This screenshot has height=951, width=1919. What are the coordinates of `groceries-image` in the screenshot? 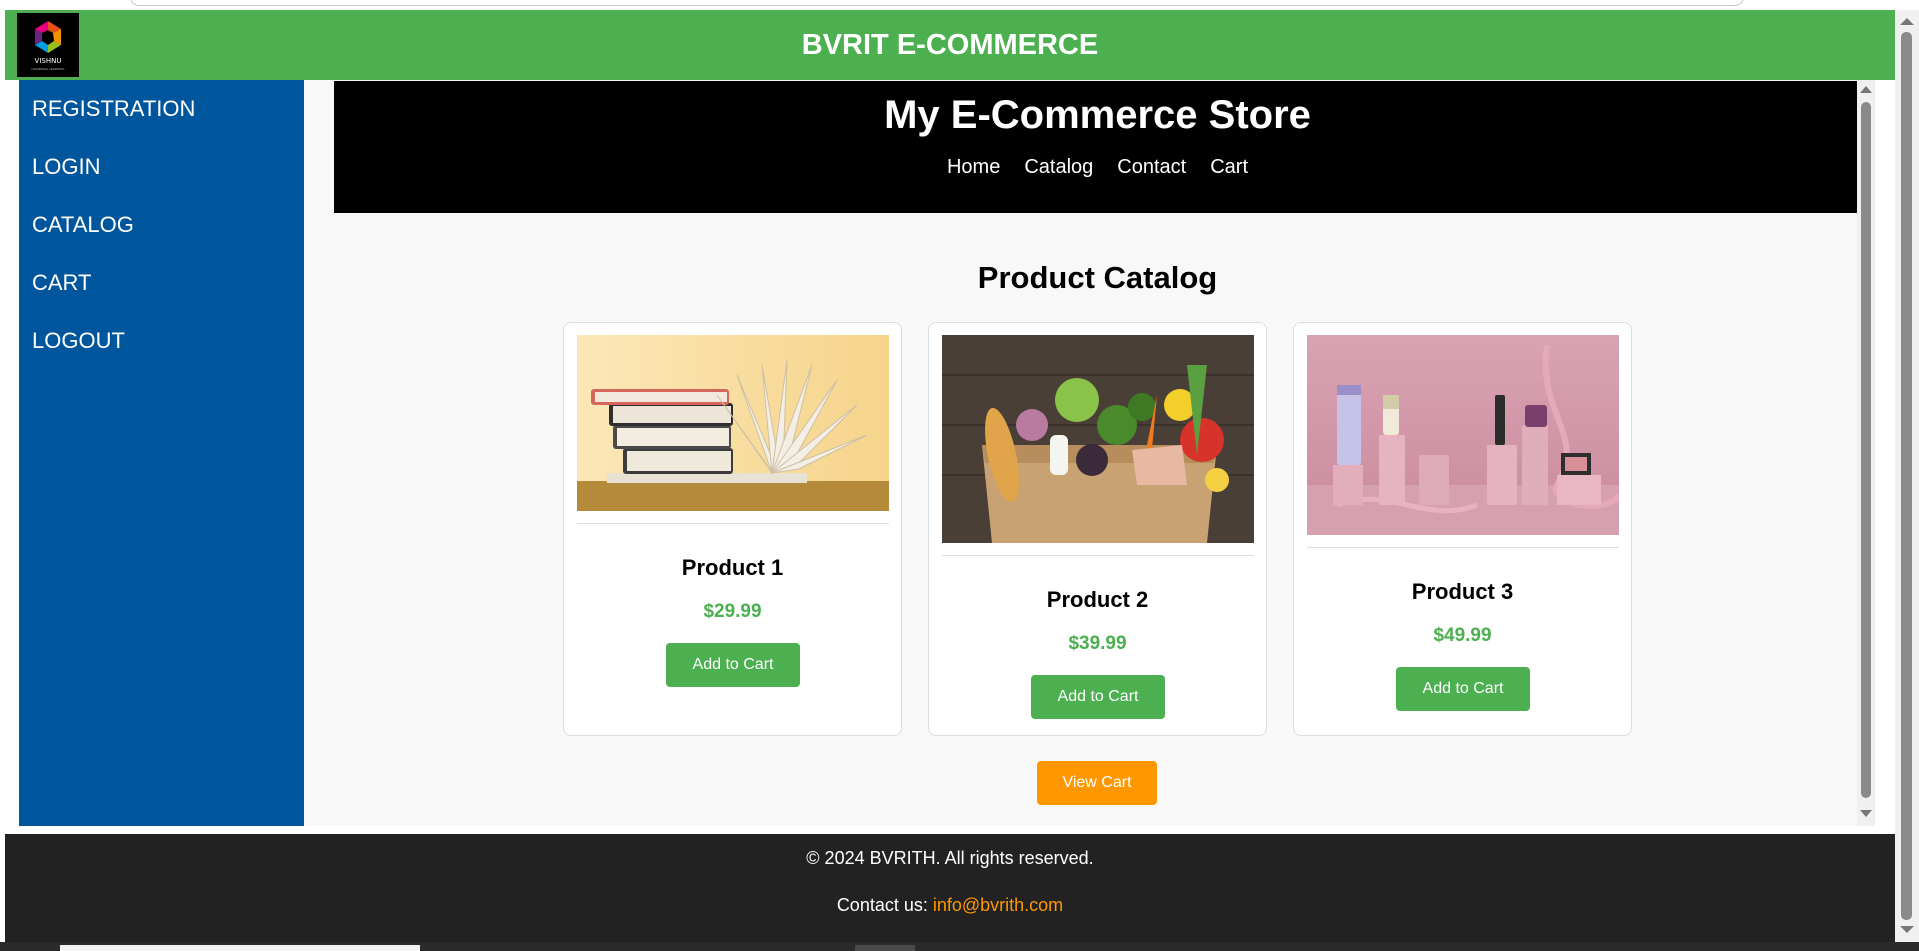 It's located at (1098, 439).